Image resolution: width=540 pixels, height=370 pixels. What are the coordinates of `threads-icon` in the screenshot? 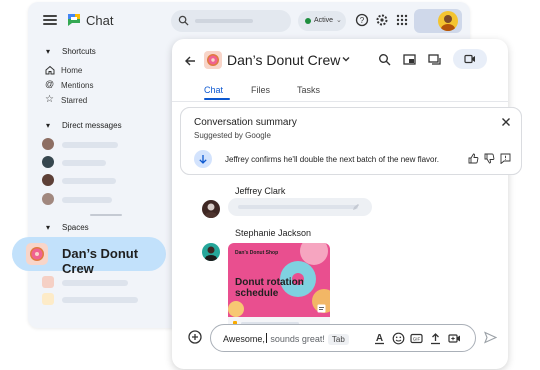 It's located at (434, 59).